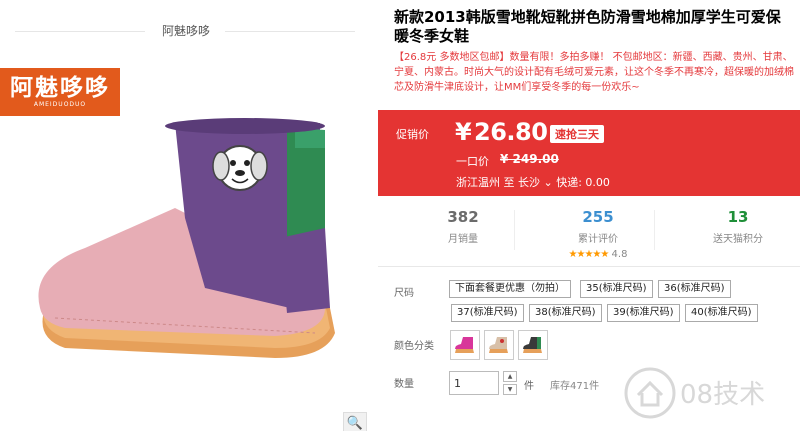  Describe the element at coordinates (738, 217) in the screenshot. I see `points-count: 13` at that location.